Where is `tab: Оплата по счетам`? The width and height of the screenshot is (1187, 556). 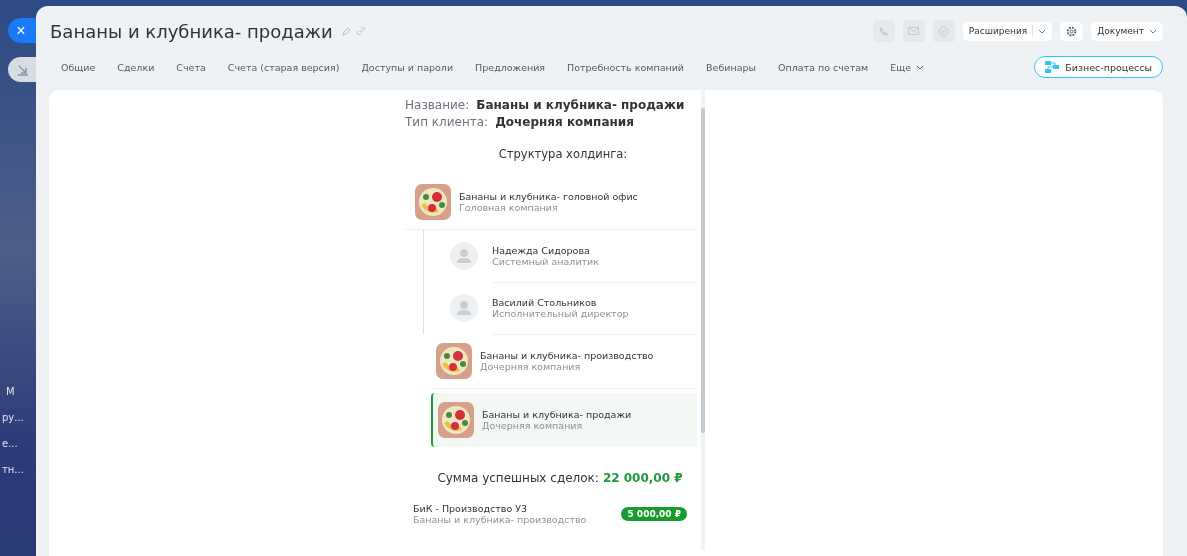
tab: Оплата по счетам is located at coordinates (823, 67).